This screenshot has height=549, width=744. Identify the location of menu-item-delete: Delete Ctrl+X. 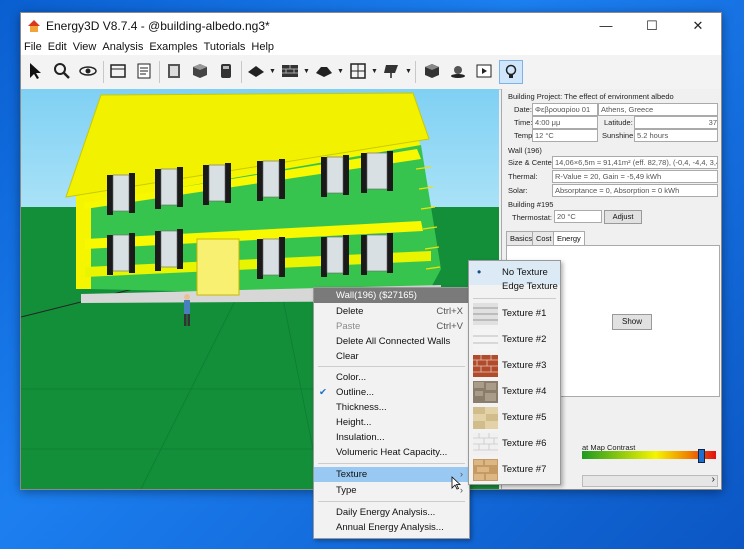
(391, 311).